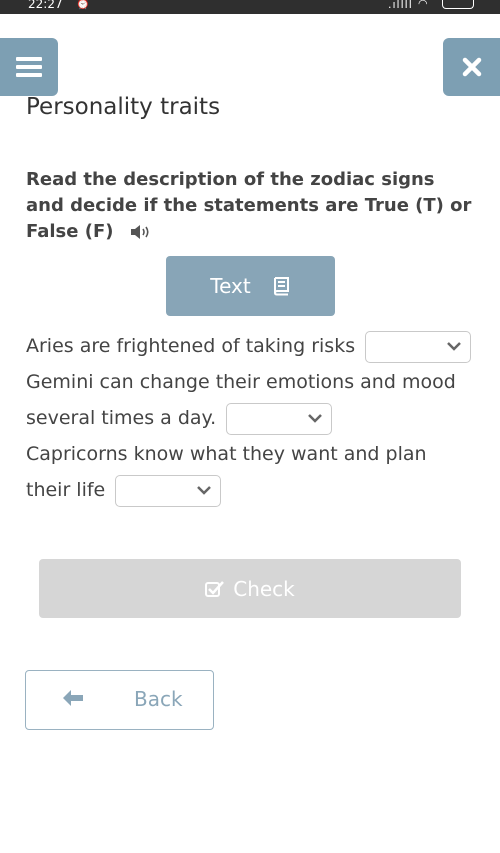 The image size is (500, 853). I want to click on hamburger-icon, so click(29, 67).